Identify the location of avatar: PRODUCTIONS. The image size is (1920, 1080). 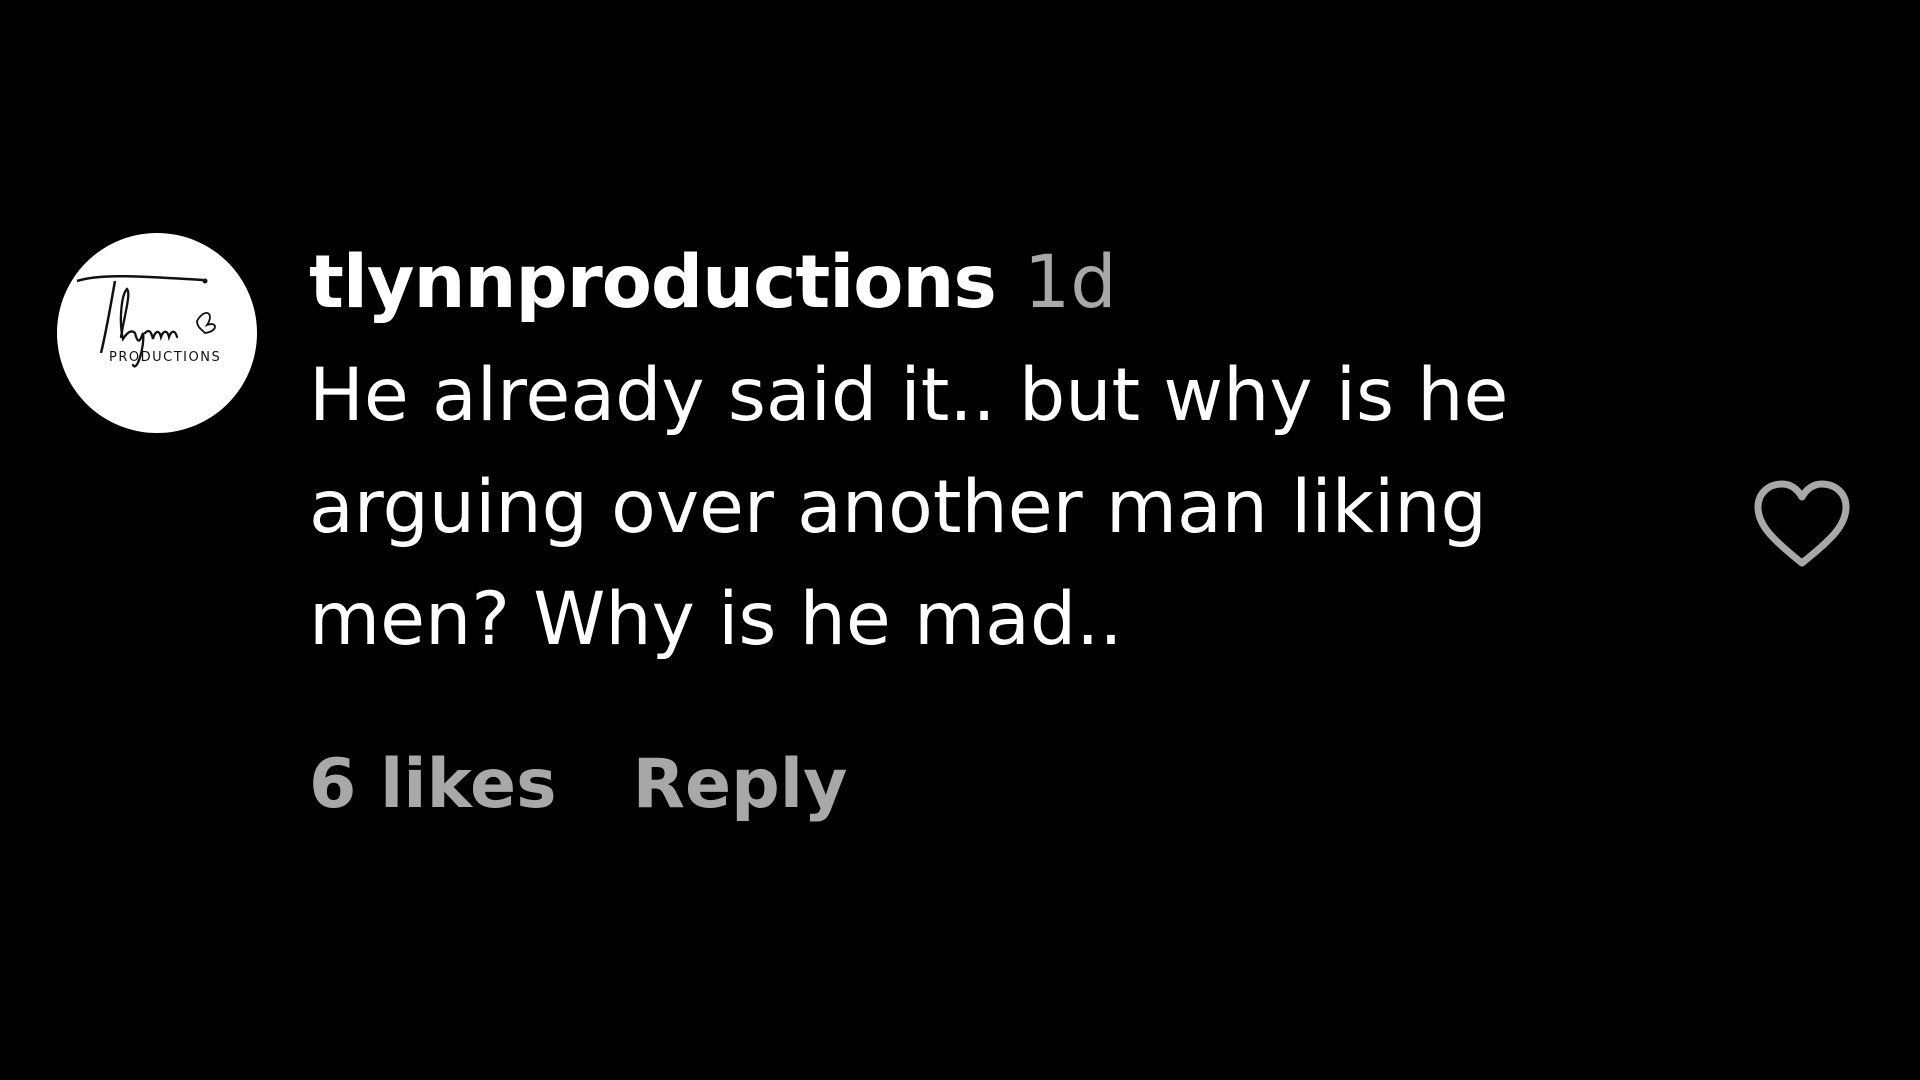
(157, 333).